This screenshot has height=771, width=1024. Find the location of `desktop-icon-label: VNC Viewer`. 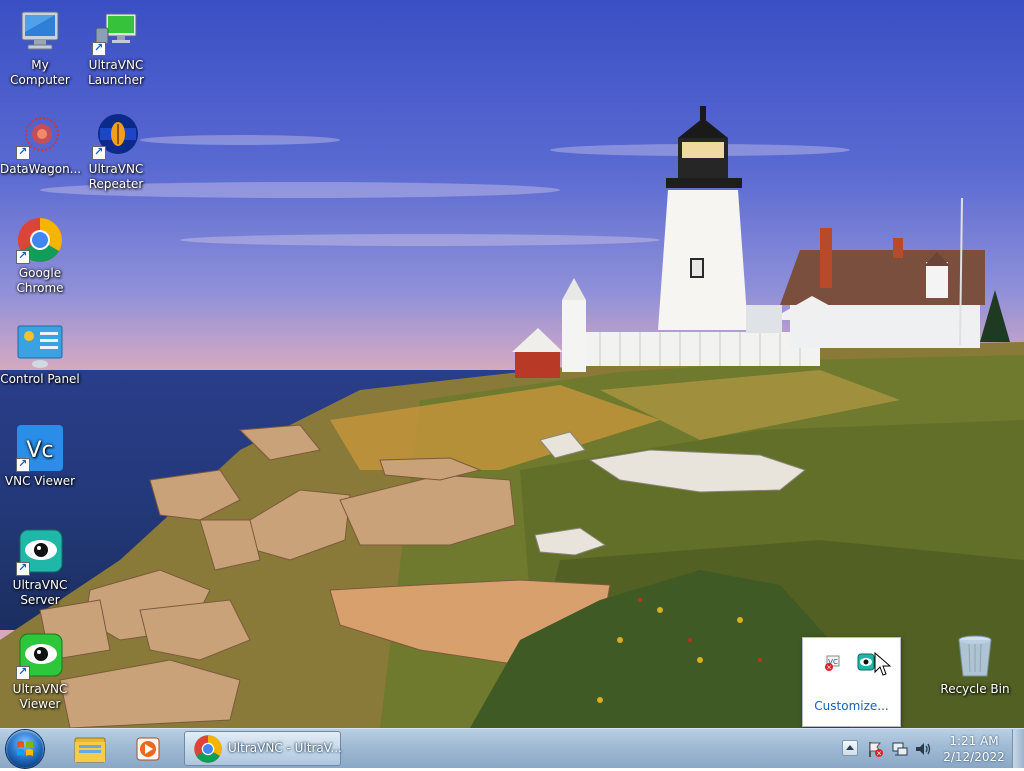

desktop-icon-label: VNC Viewer is located at coordinates (40, 481).